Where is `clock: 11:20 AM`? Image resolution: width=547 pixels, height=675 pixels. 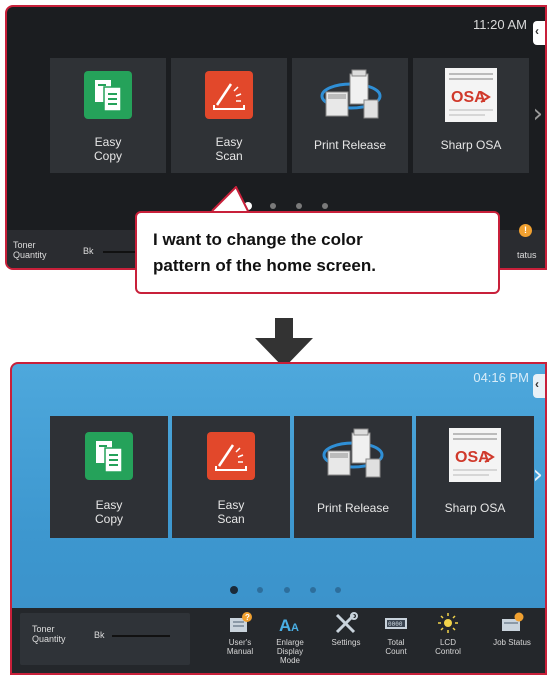
clock: 11:20 AM is located at coordinates (500, 24).